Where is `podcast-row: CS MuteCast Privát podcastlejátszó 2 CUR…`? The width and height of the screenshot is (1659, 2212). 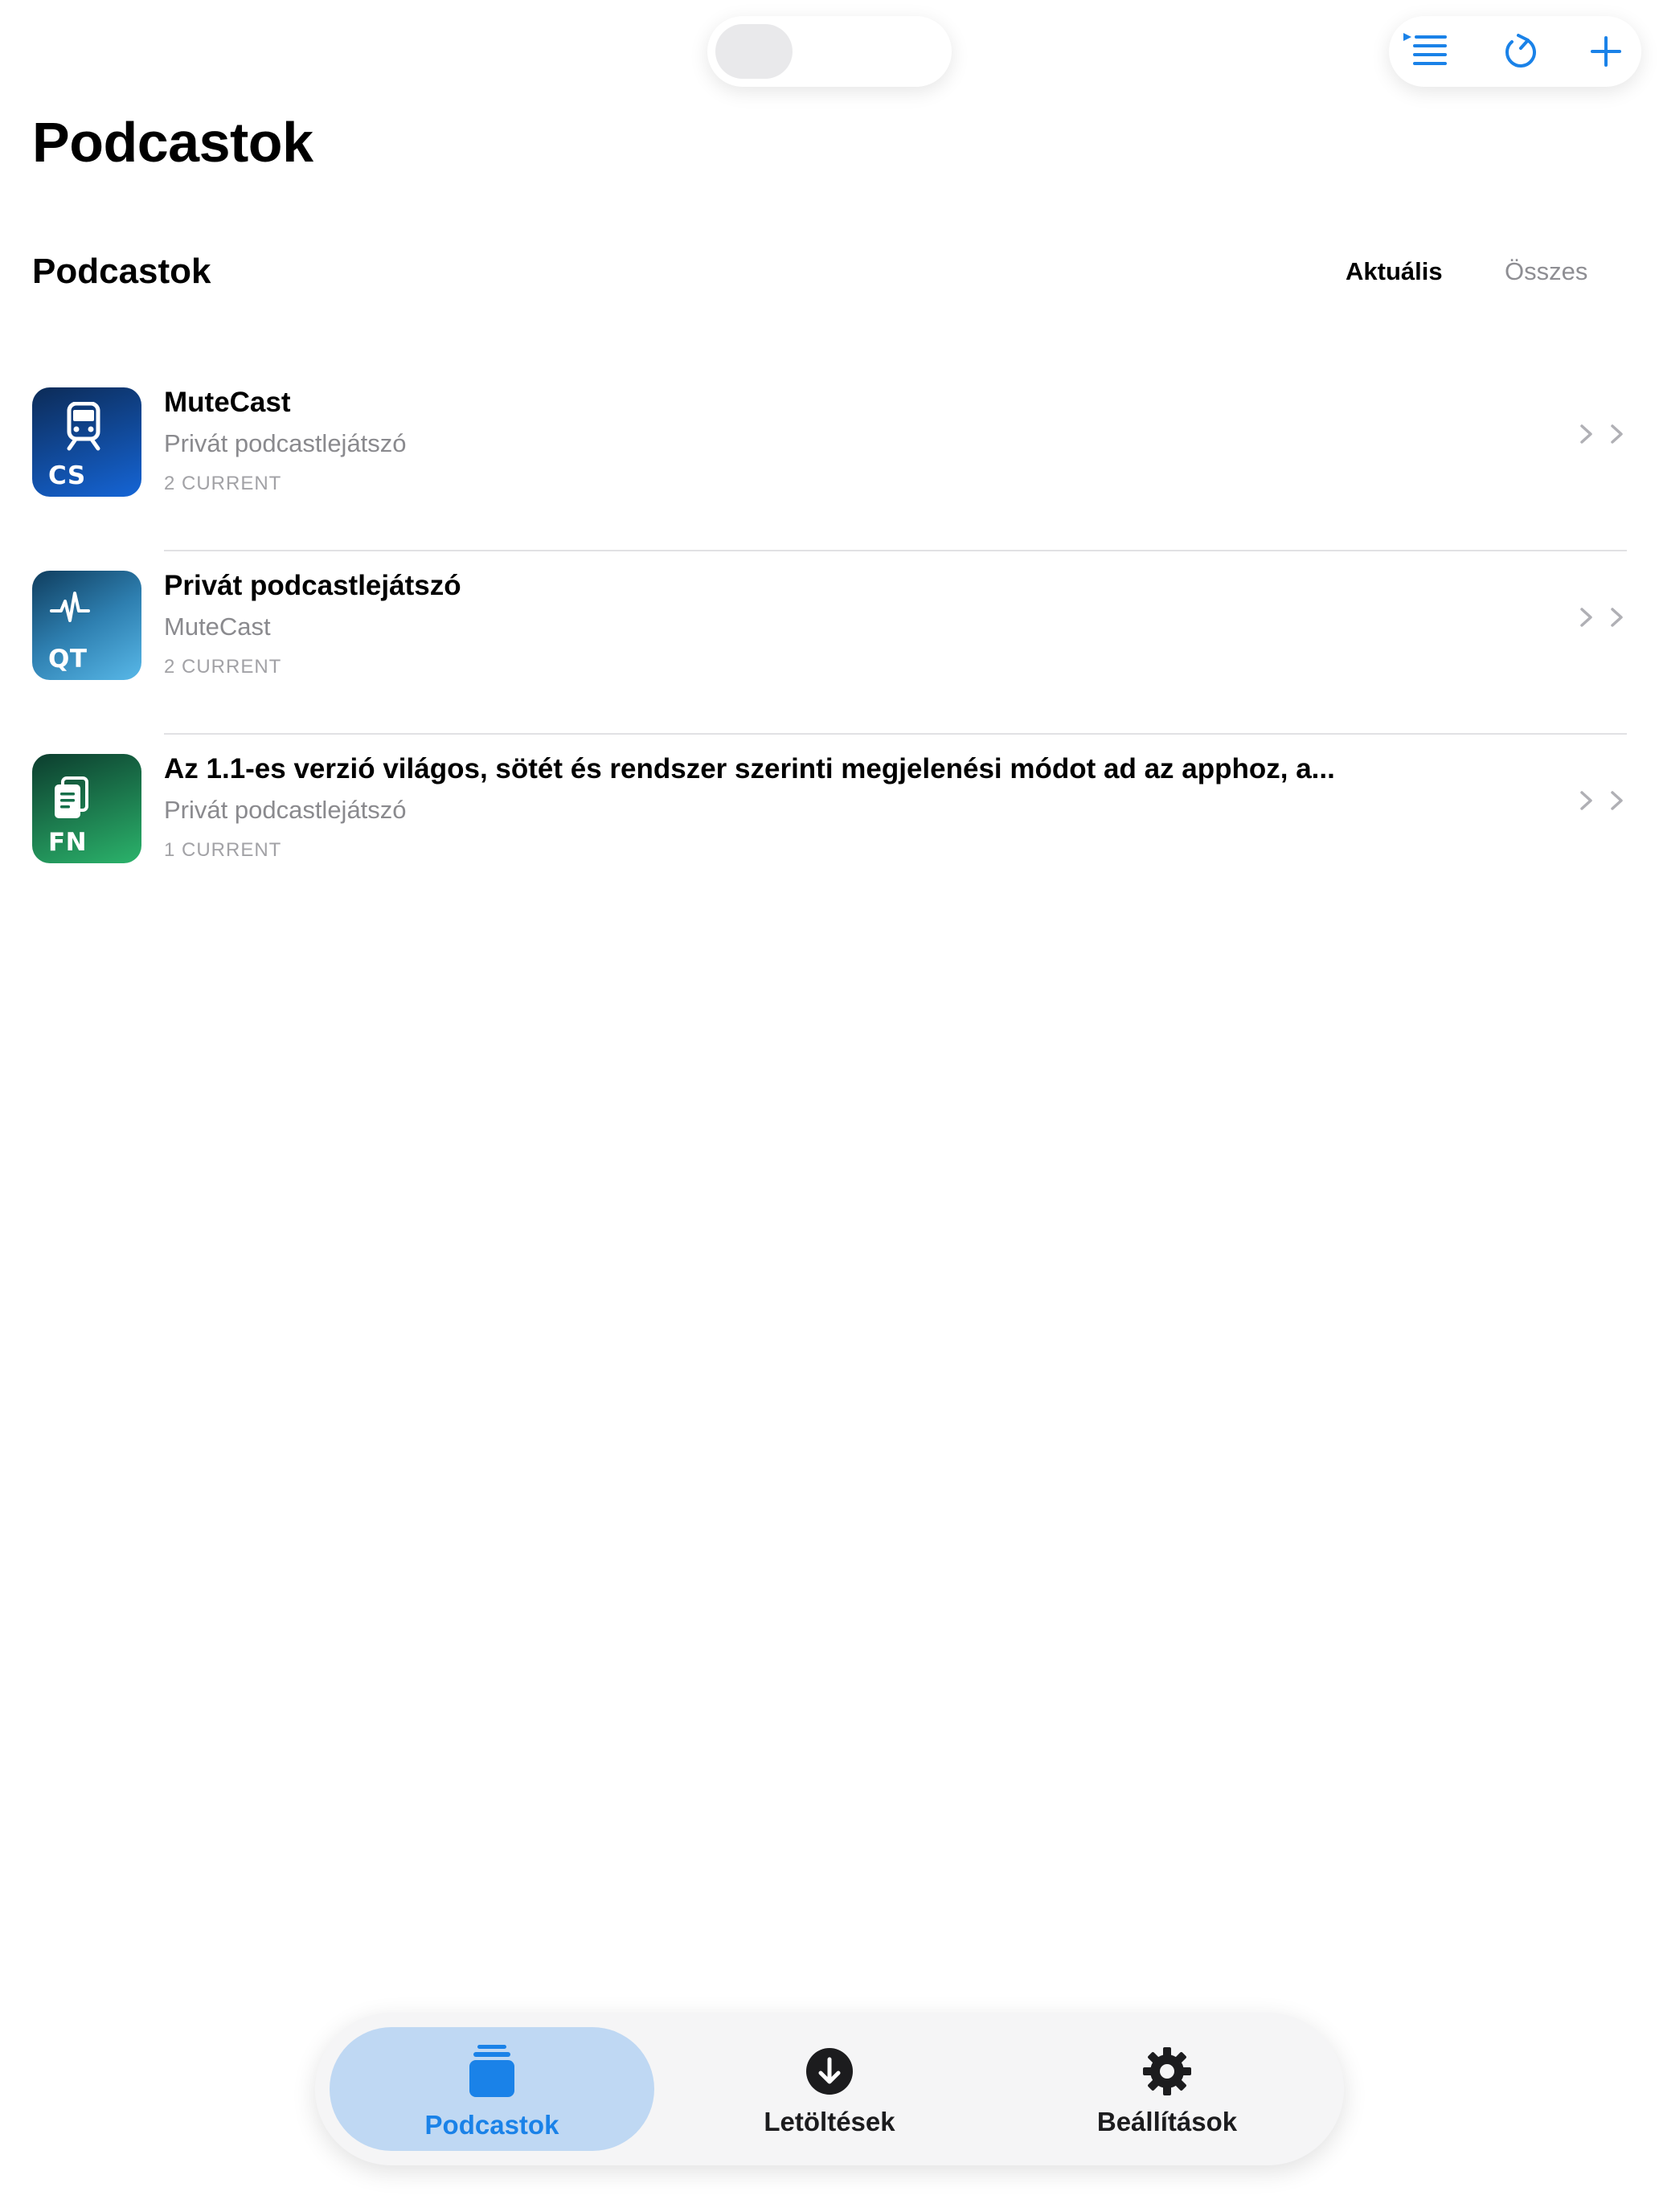
podcast-row: CS MuteCast Privát podcastlejátszó 2 CUR… is located at coordinates (829, 459).